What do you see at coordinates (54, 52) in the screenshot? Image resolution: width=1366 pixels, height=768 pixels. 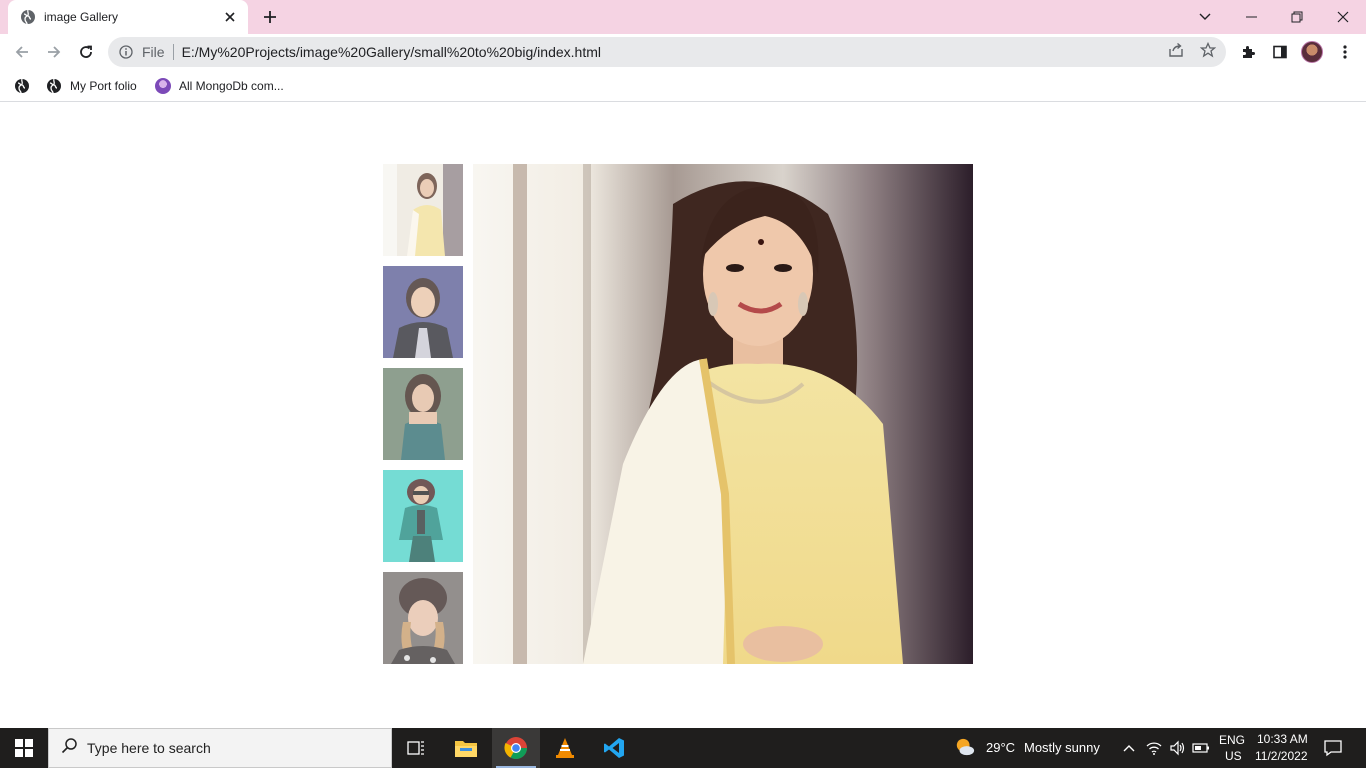 I see `forward-button` at bounding box center [54, 52].